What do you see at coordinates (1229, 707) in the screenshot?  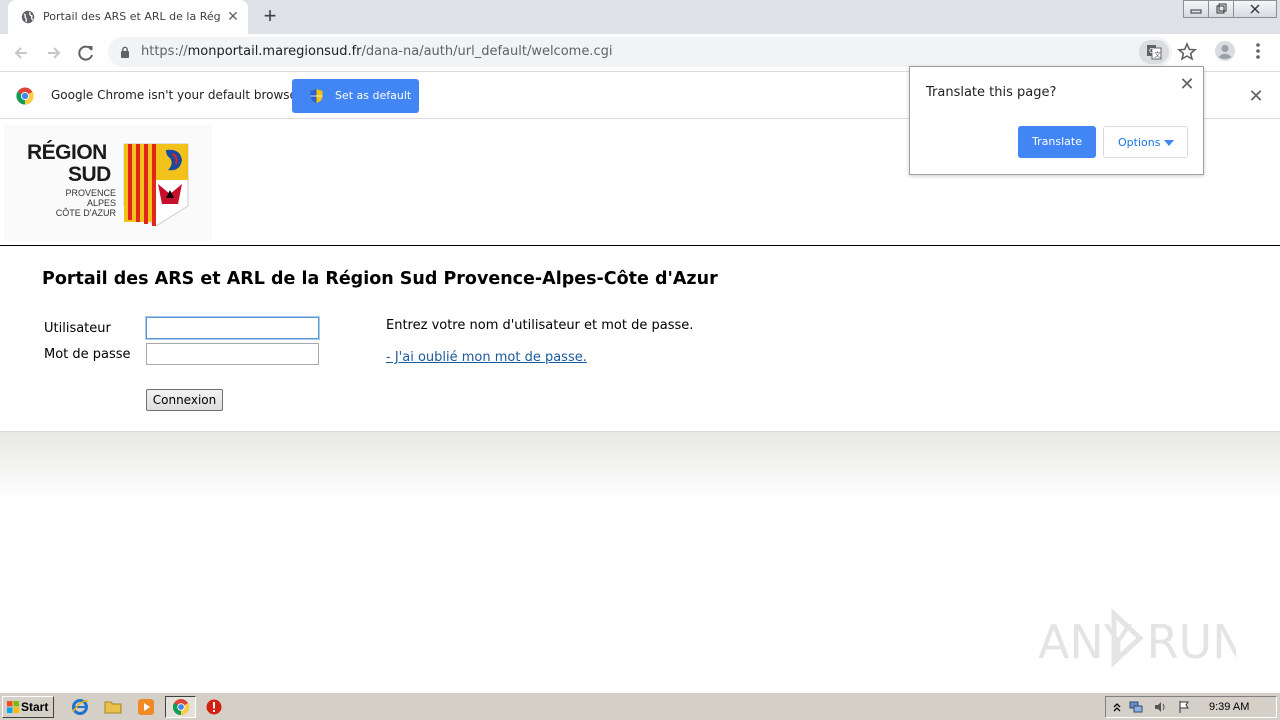 I see `clock: 9:39 AM` at bounding box center [1229, 707].